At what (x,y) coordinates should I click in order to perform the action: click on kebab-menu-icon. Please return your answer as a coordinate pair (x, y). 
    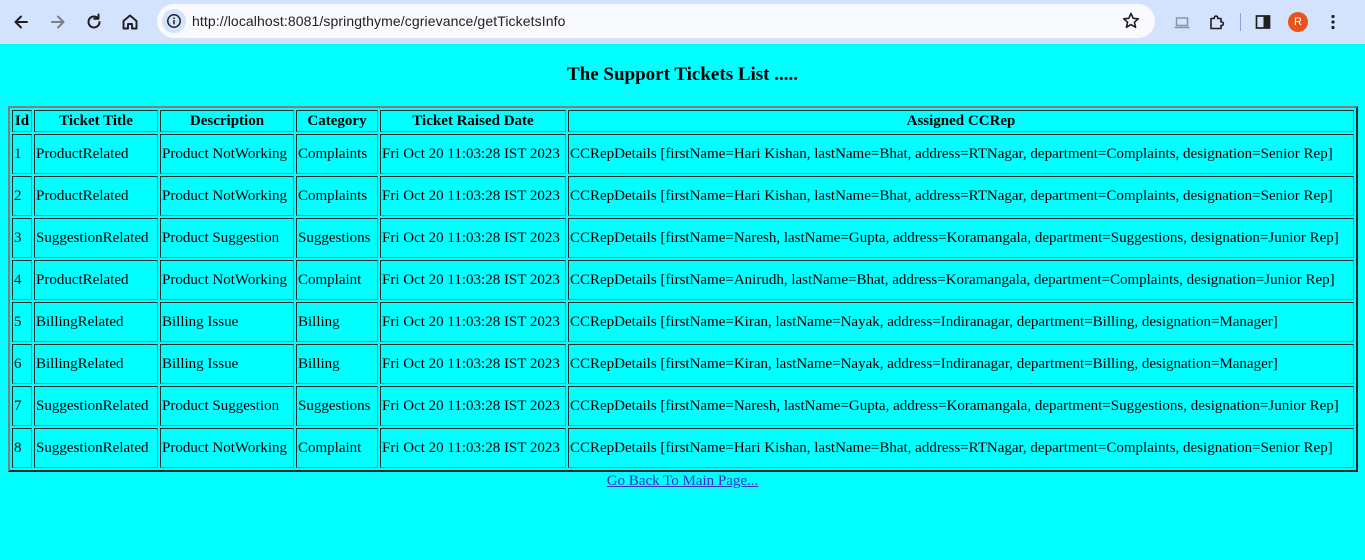
    Looking at the image, I should click on (1333, 22).